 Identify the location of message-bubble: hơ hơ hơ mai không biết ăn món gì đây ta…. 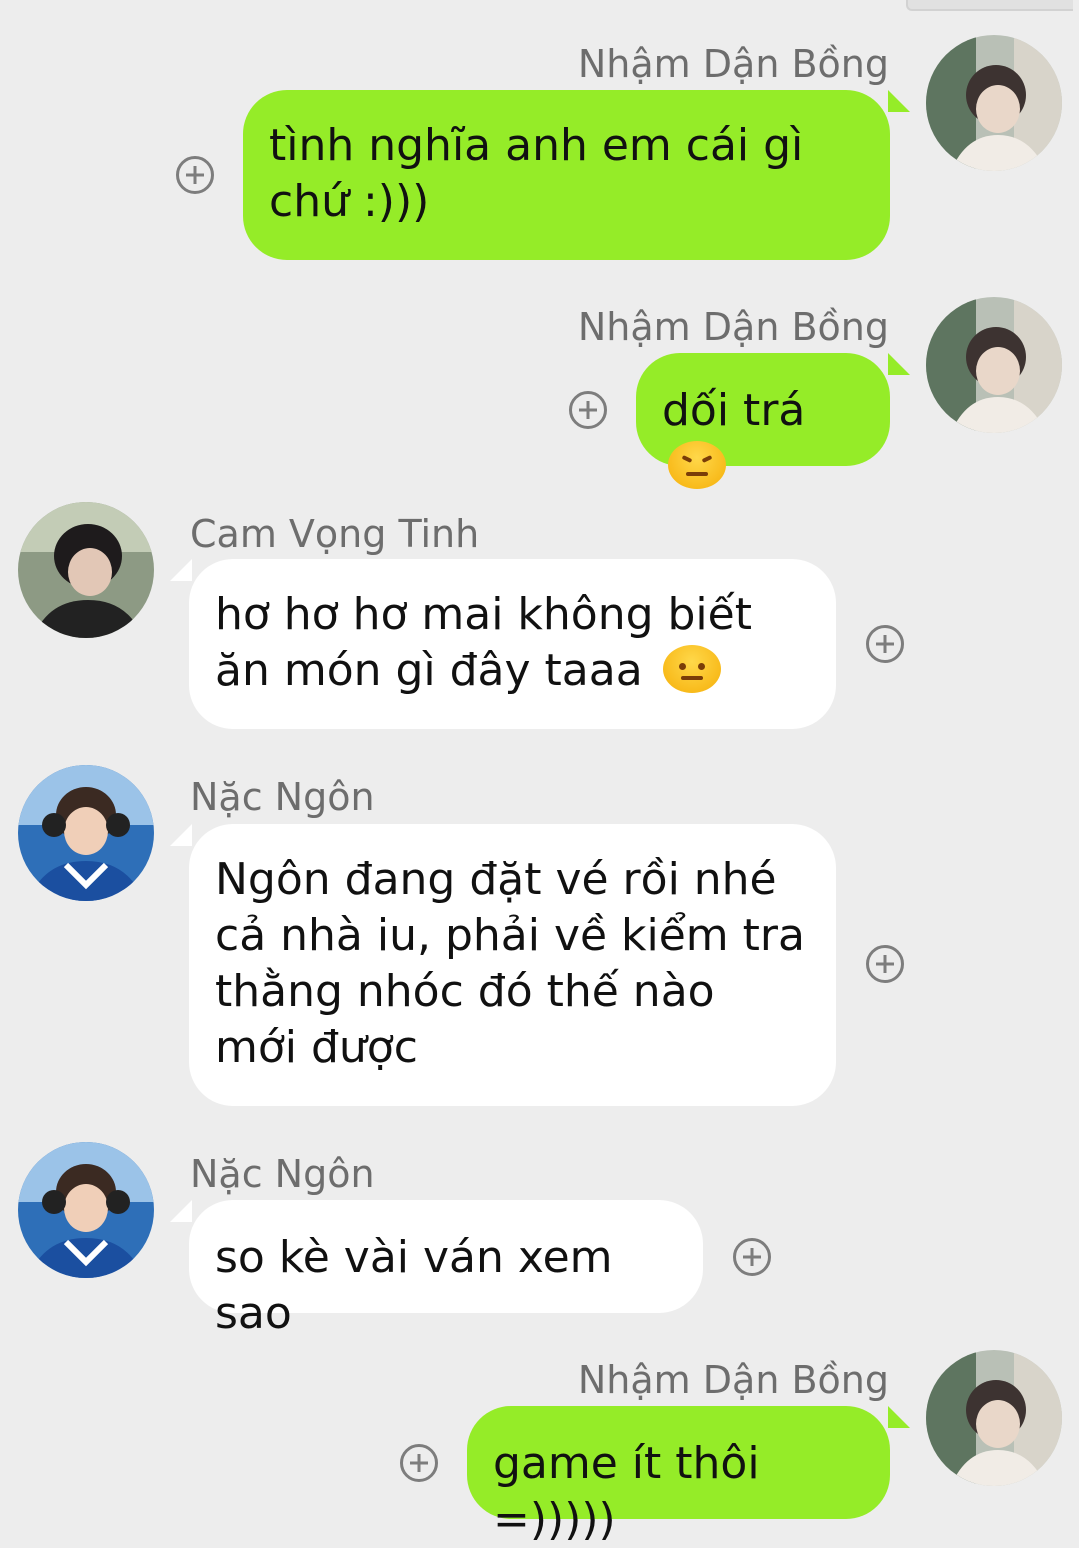
(512, 644).